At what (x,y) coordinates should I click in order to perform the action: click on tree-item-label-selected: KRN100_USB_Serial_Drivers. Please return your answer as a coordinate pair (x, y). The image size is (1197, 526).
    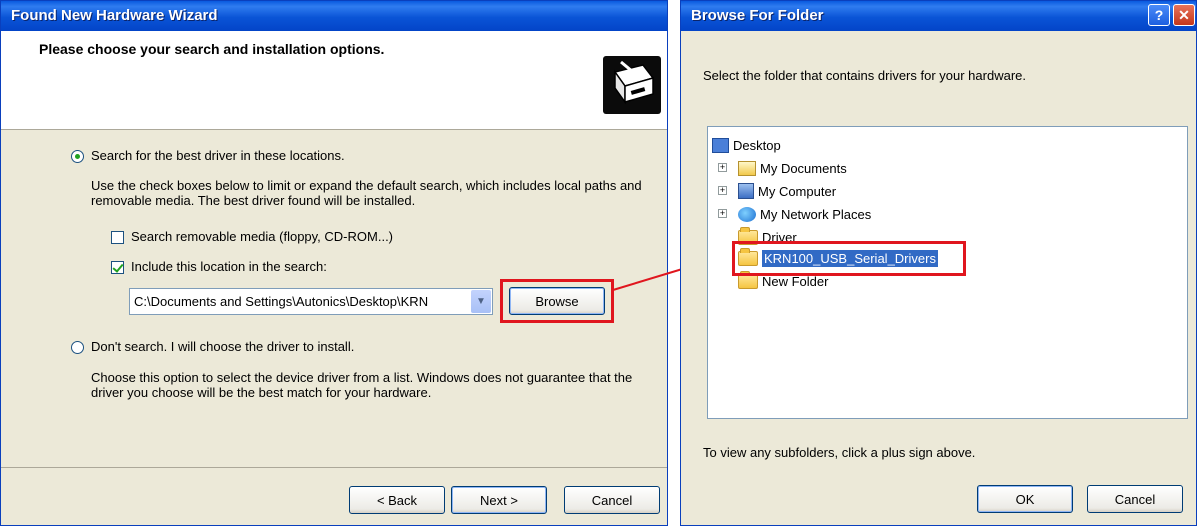
    Looking at the image, I should click on (850, 258).